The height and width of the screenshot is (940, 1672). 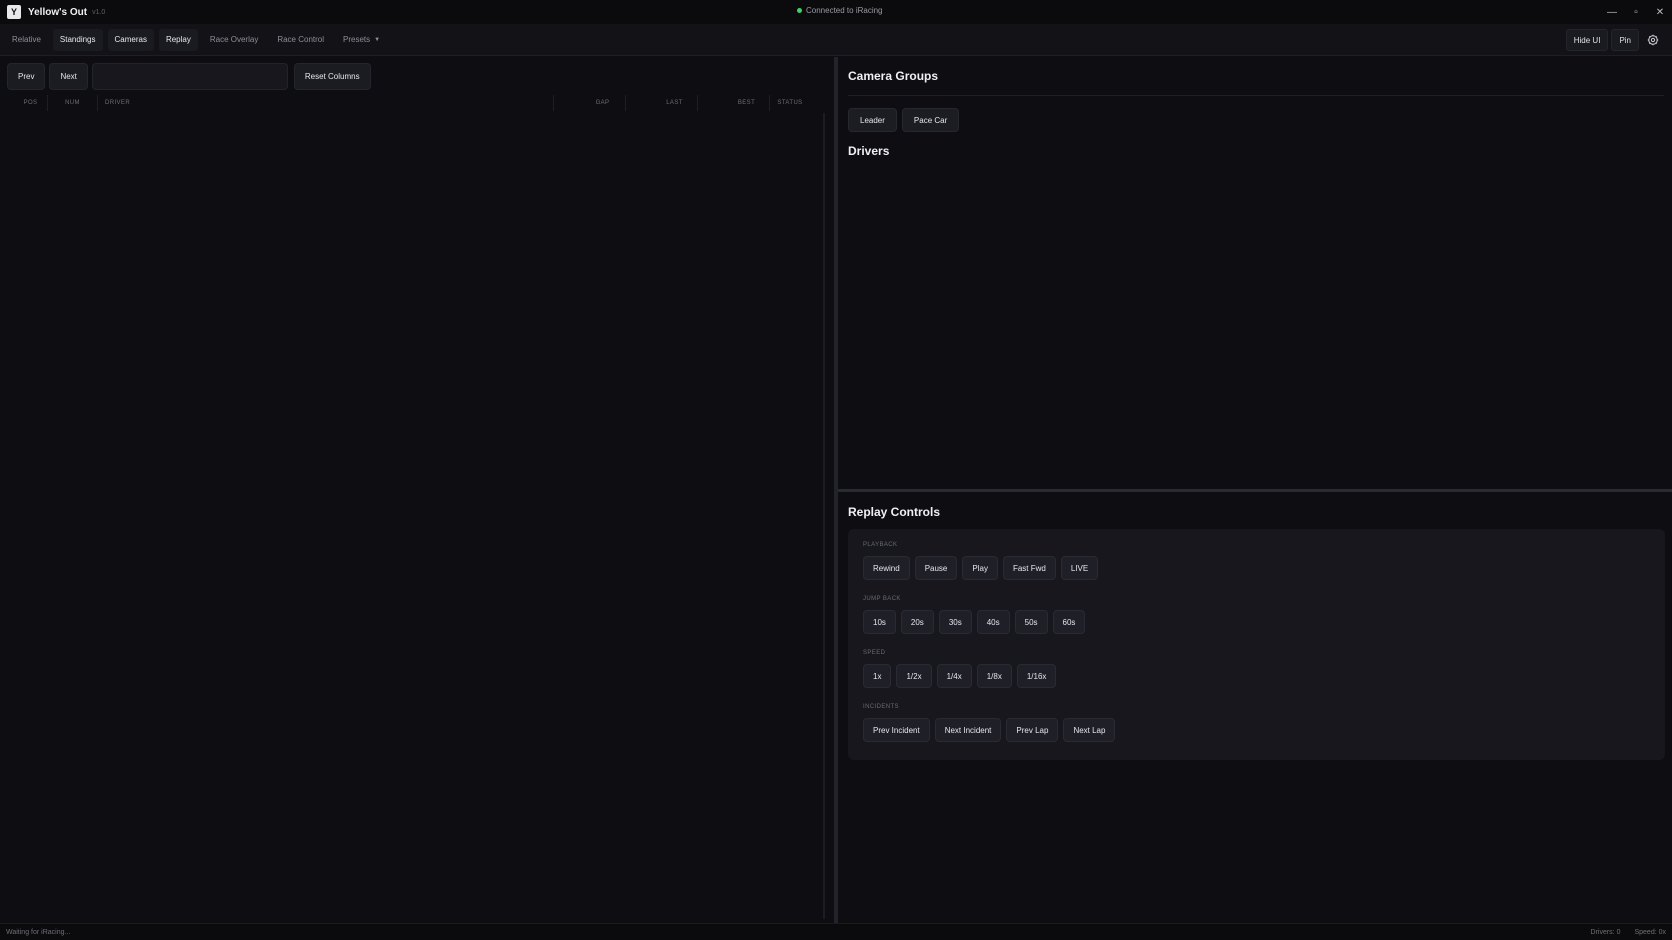 What do you see at coordinates (1029, 568) in the screenshot?
I see `fast-forward-button: Fast Fwd` at bounding box center [1029, 568].